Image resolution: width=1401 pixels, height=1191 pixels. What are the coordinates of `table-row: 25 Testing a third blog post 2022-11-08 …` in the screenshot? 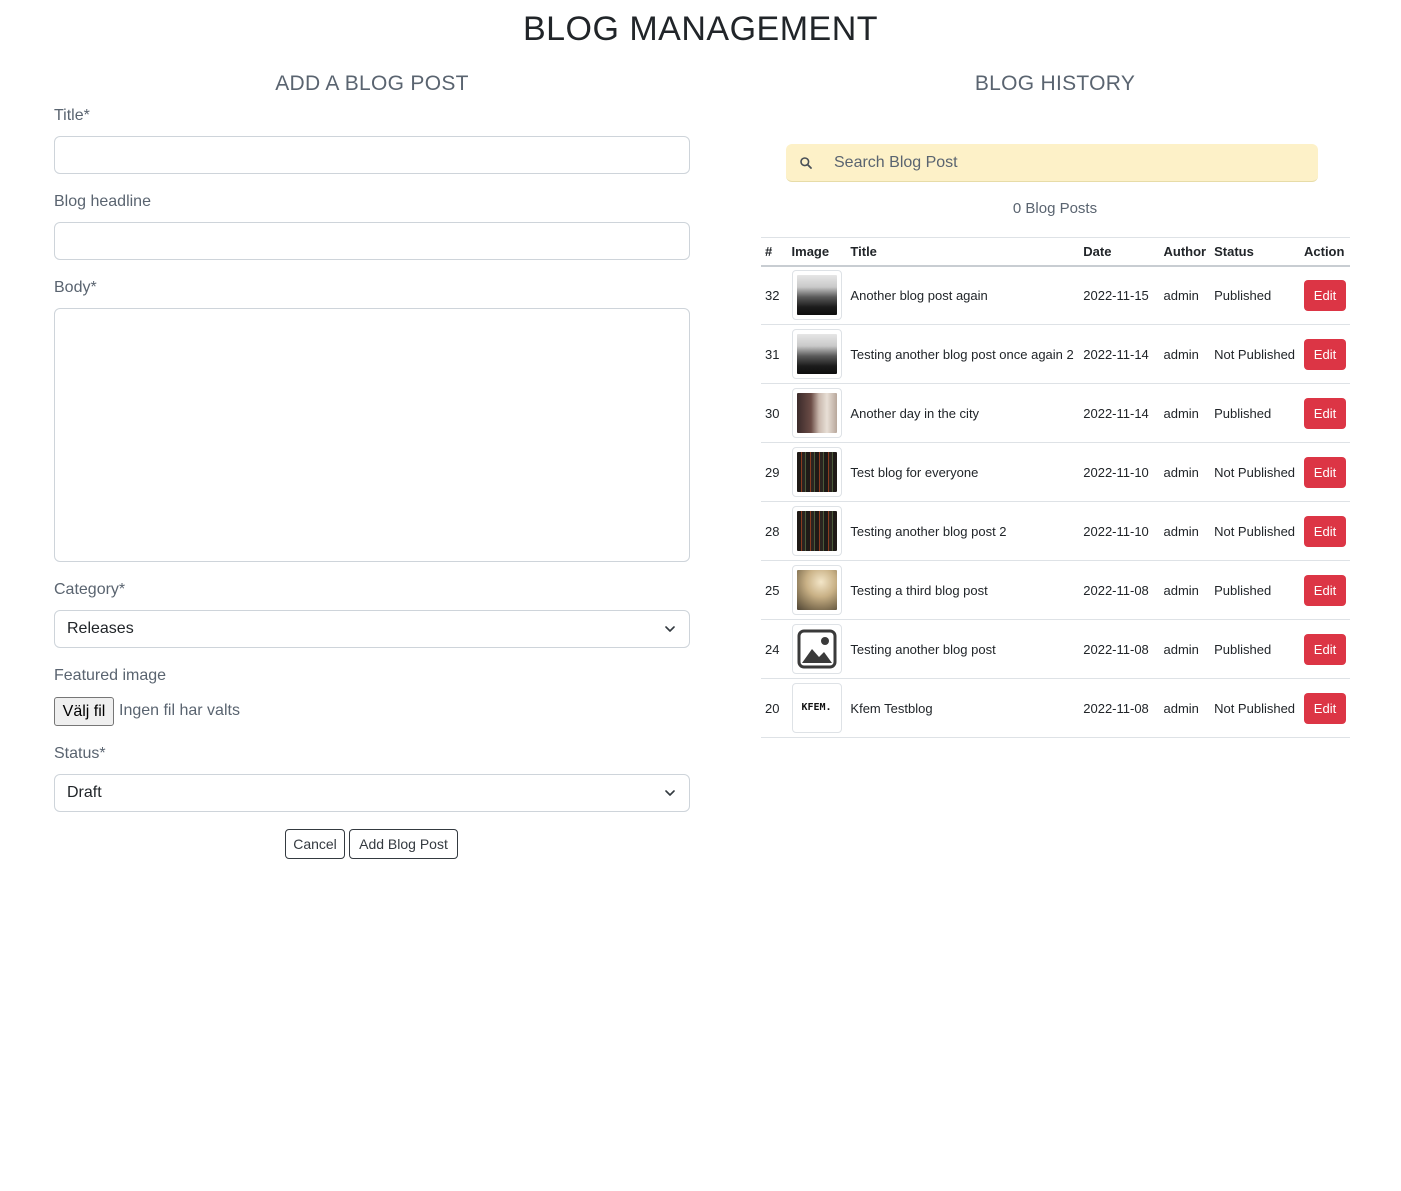 It's located at (1055, 590).